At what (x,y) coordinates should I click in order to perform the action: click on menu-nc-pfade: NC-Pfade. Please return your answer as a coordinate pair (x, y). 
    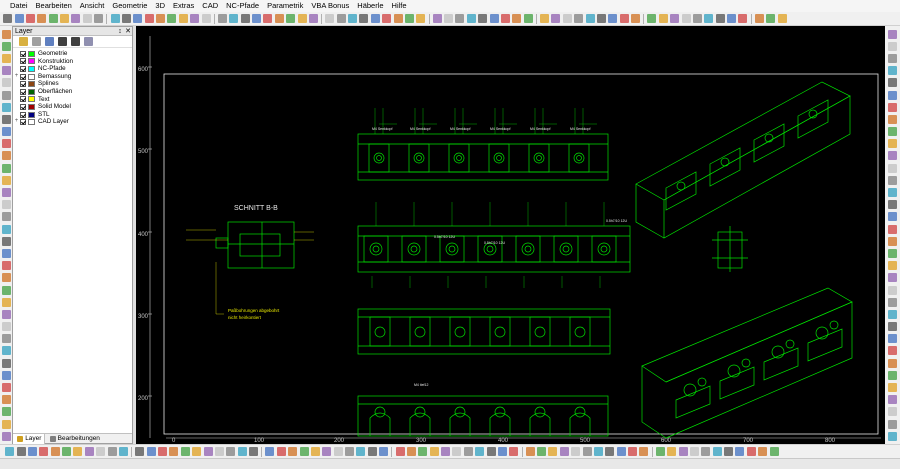
    Looking at the image, I should click on (242, 6).